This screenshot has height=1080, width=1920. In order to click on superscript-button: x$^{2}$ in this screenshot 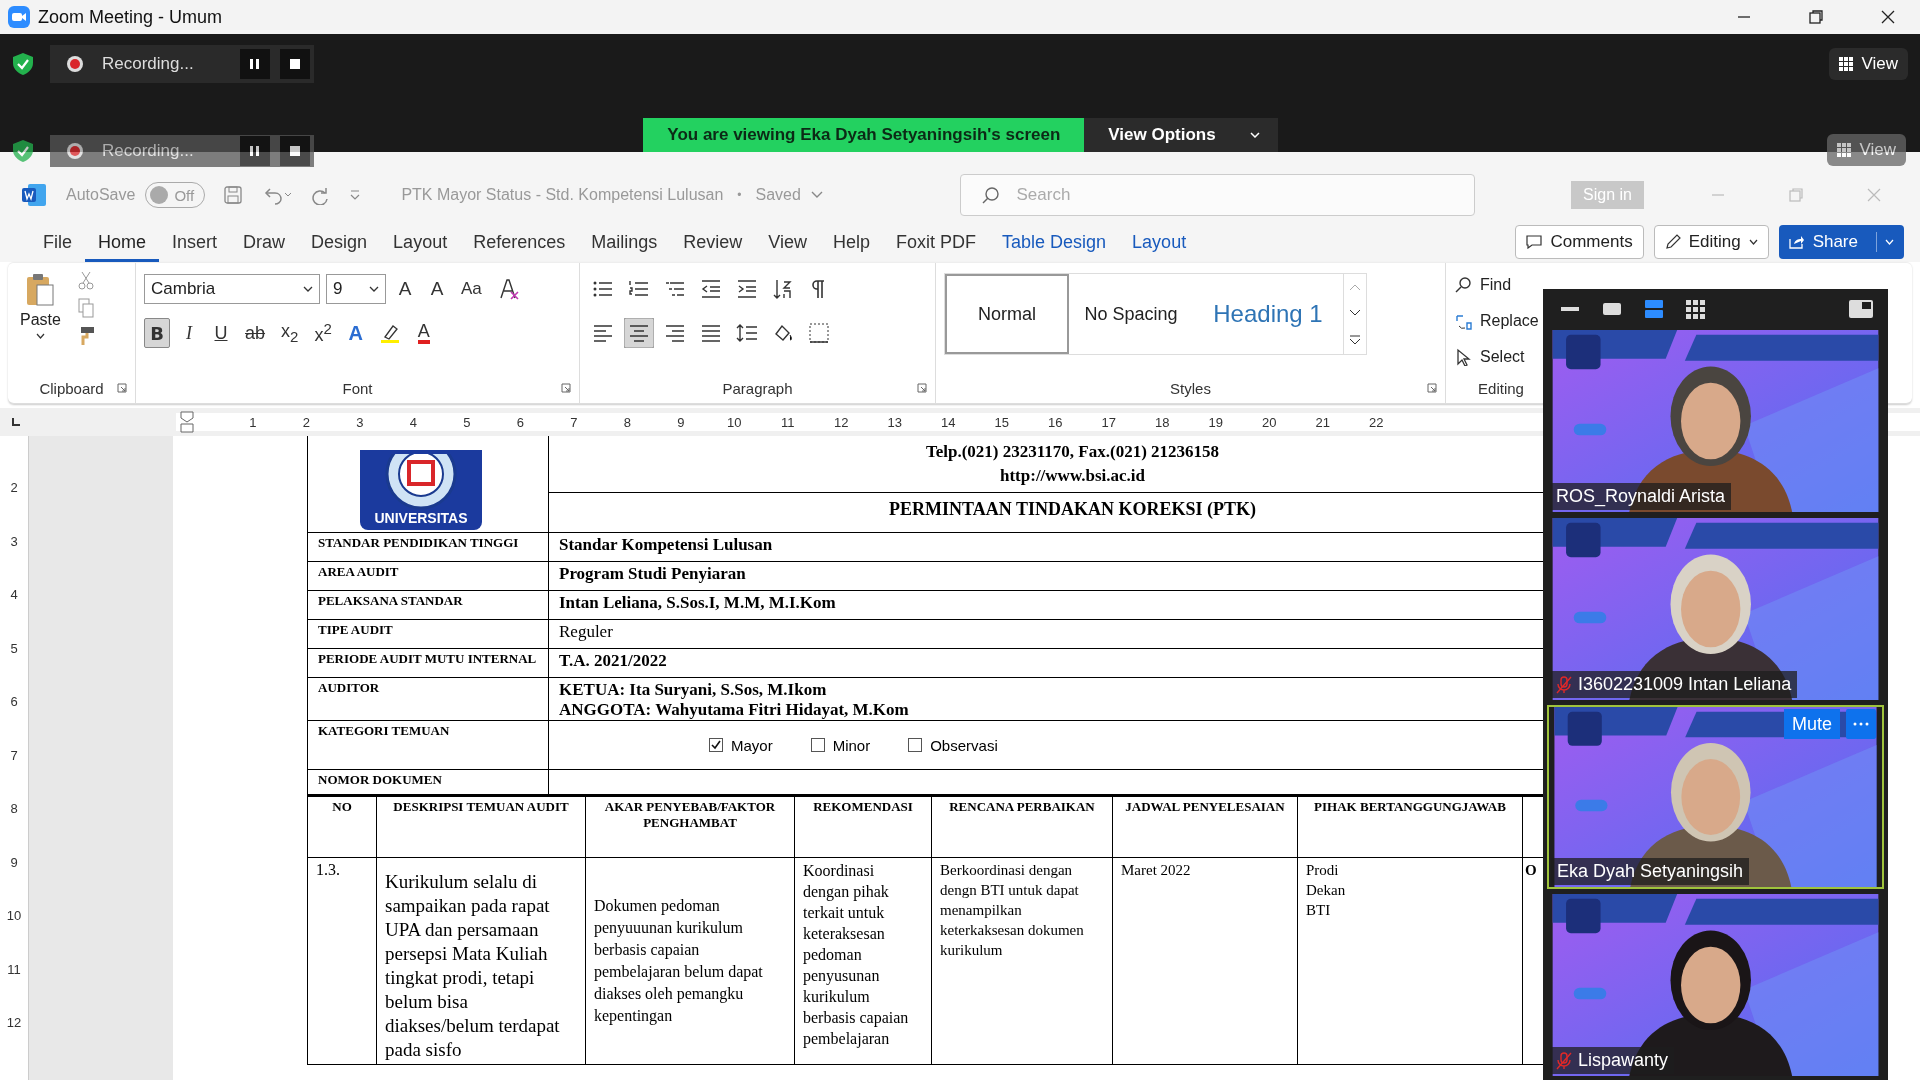, I will do `click(323, 333)`.